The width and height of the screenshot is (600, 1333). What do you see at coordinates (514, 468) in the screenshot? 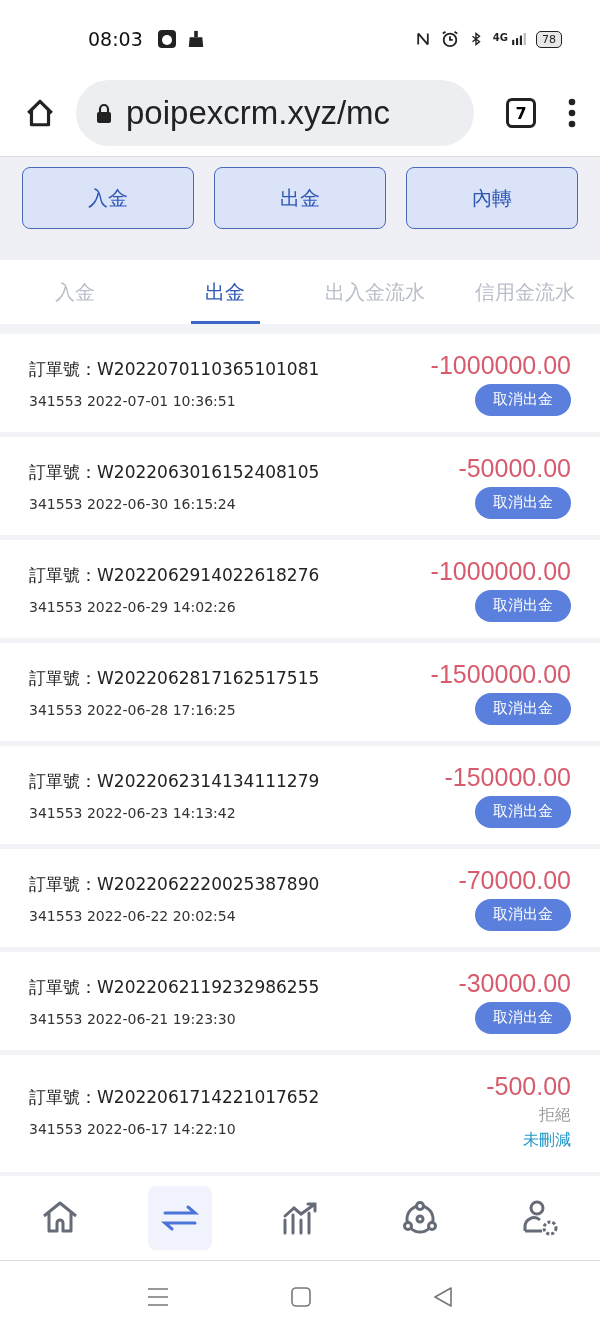
I see `order-amount: -50000.00` at bounding box center [514, 468].